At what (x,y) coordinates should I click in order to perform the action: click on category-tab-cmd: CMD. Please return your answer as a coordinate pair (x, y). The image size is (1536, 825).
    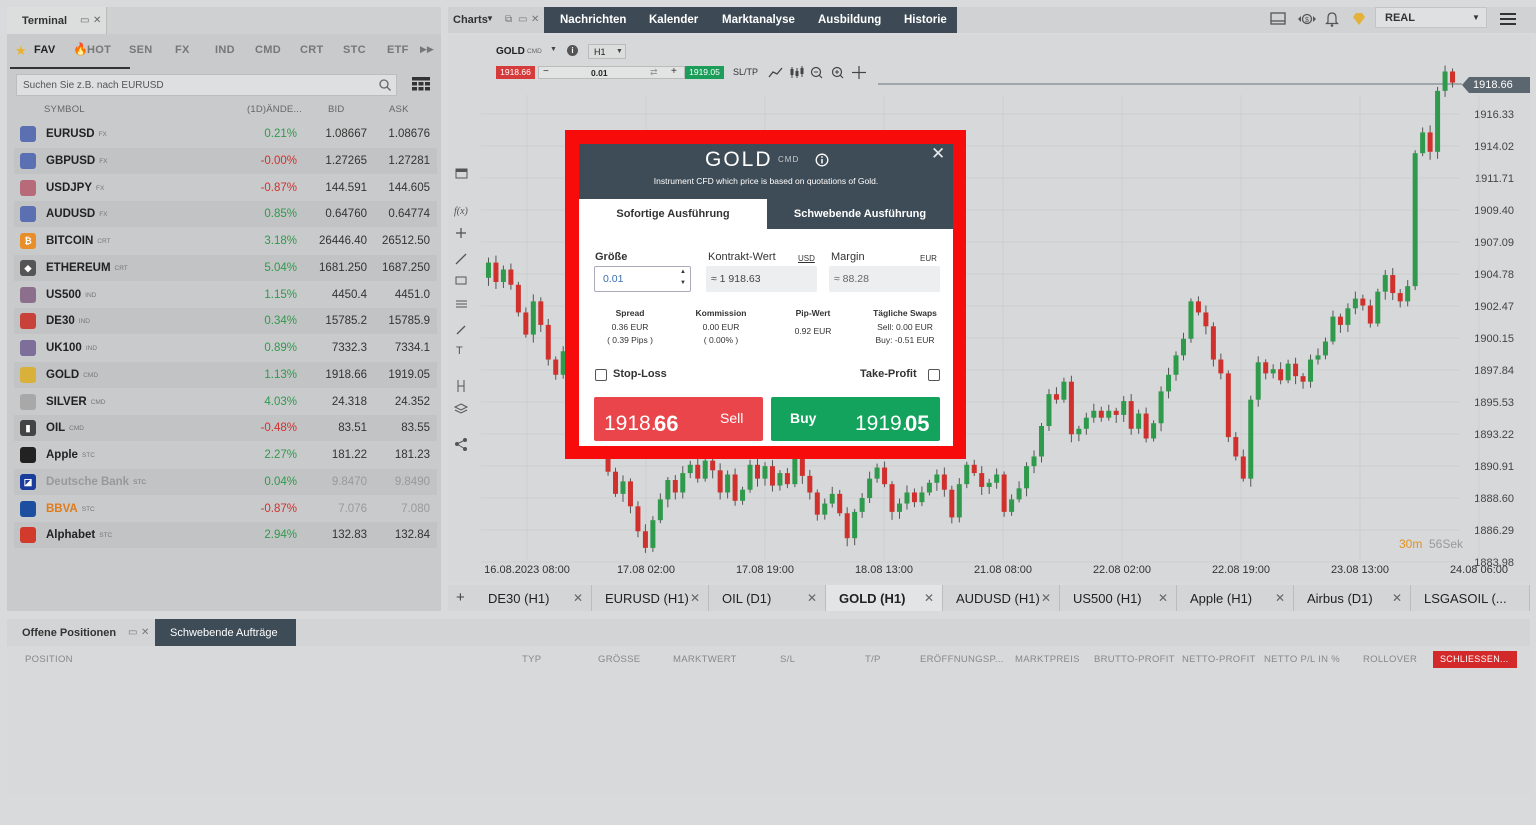
    Looking at the image, I should click on (268, 50).